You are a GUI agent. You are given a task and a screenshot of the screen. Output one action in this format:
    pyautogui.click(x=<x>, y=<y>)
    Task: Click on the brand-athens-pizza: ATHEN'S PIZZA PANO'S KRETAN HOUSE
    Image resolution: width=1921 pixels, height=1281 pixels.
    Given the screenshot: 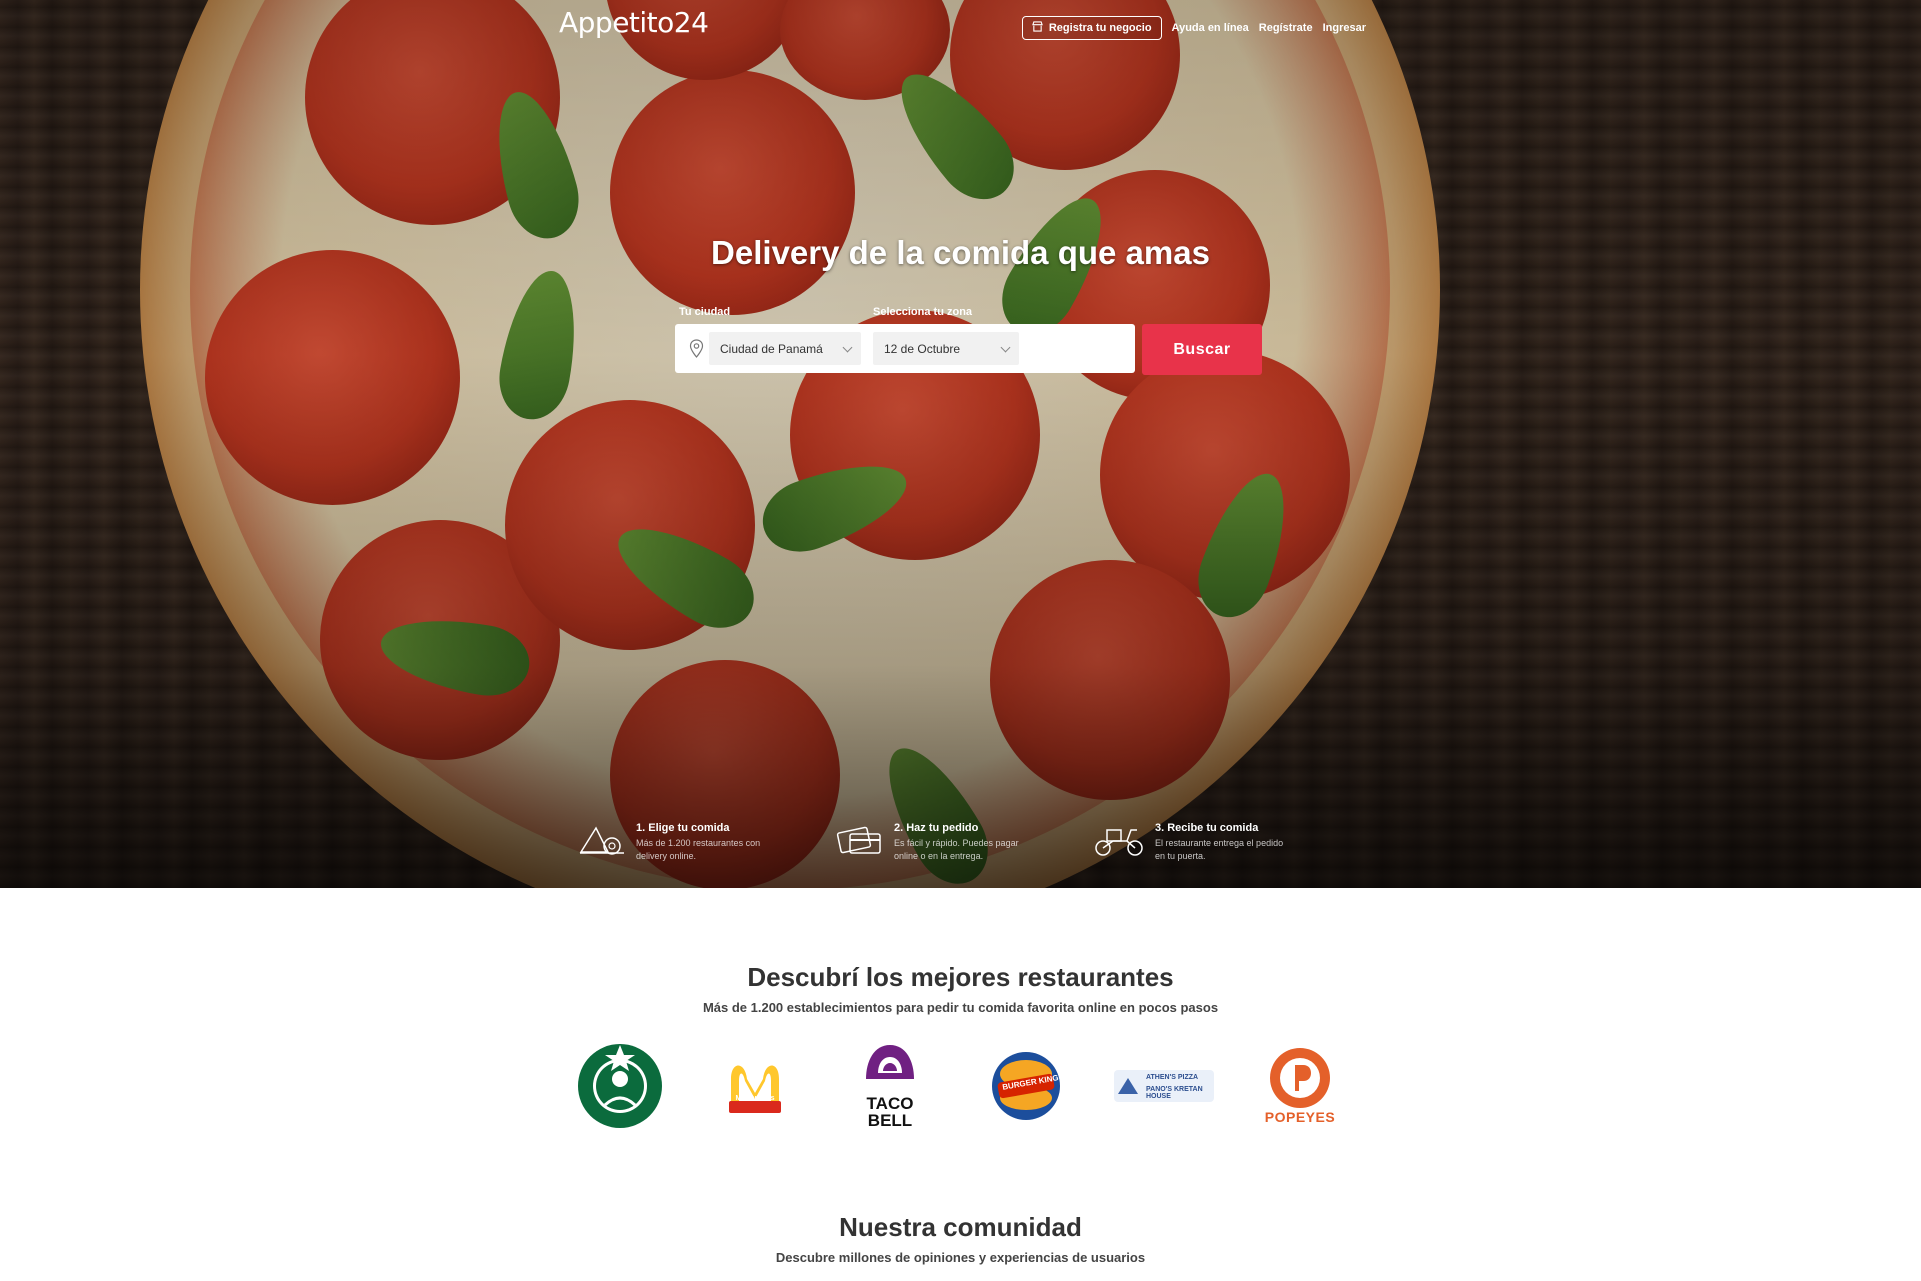 What is the action you would take?
    pyautogui.click(x=1164, y=1086)
    